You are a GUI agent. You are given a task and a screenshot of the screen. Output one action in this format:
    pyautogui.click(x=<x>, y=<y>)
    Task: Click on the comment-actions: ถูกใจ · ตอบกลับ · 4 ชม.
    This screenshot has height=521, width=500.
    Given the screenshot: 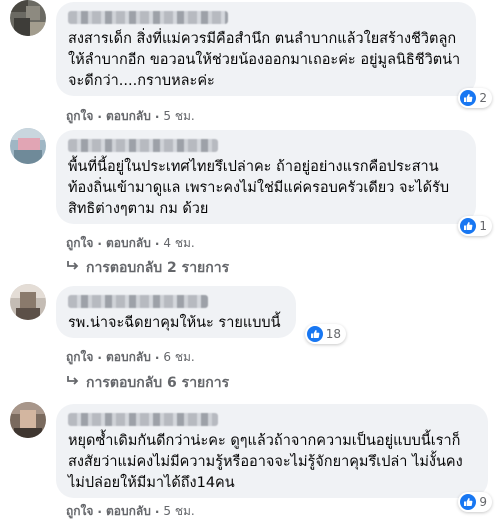 What is the action you would take?
    pyautogui.click(x=130, y=243)
    